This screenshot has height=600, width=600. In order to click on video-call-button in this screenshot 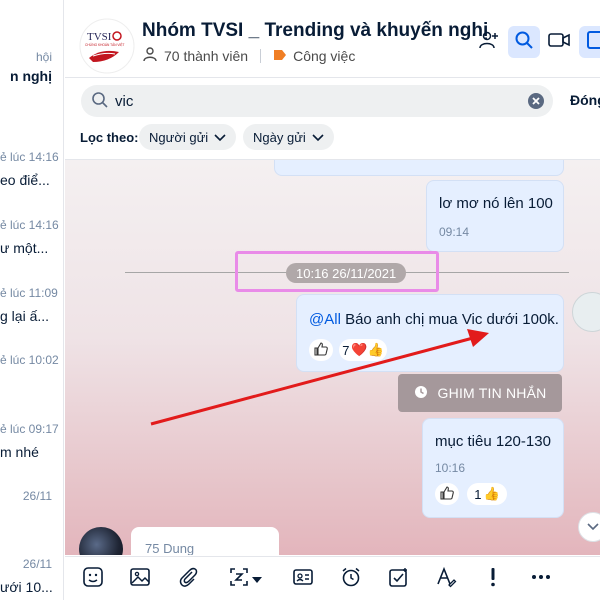, I will do `click(559, 42)`.